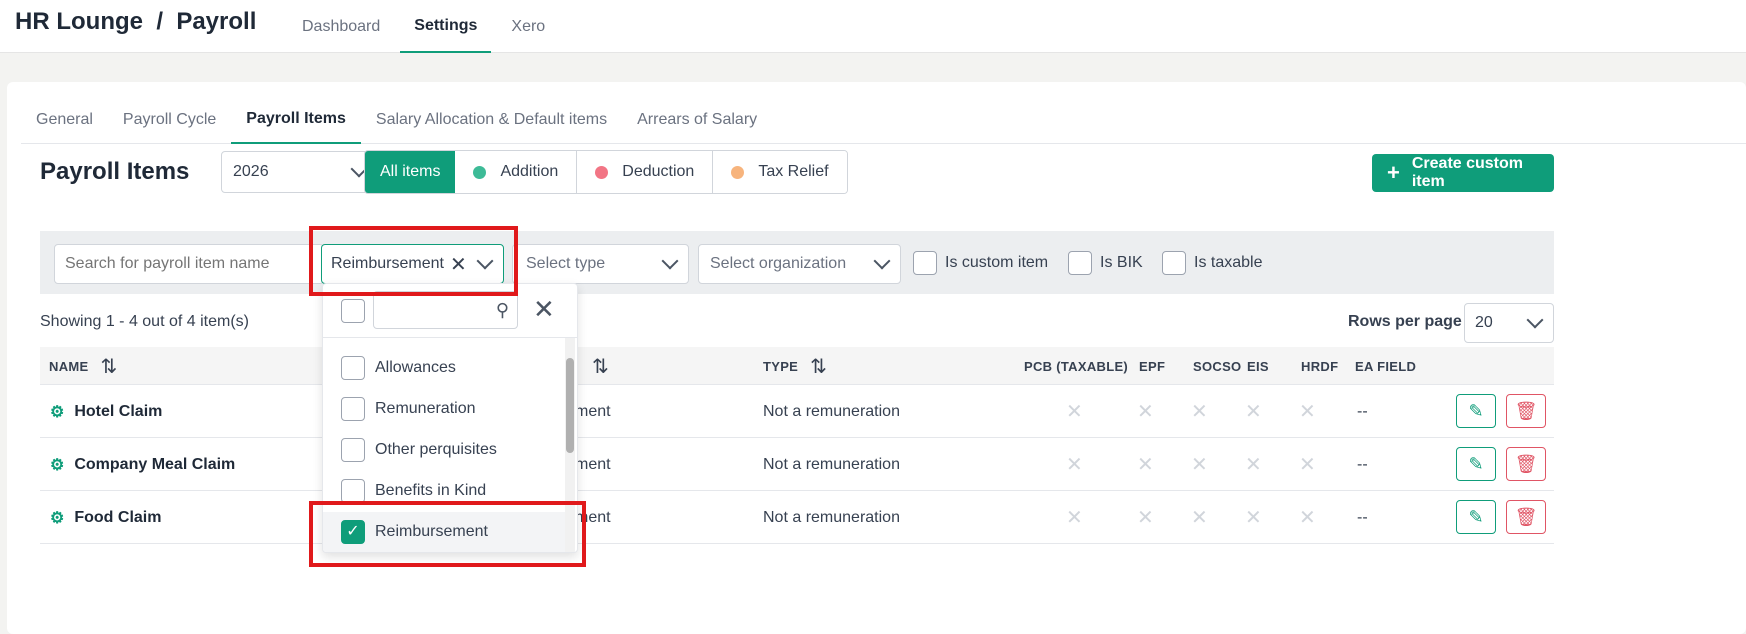 This screenshot has height=634, width=1746. What do you see at coordinates (1463, 173) in the screenshot?
I see `create-custom-item-button: + Create custom item` at bounding box center [1463, 173].